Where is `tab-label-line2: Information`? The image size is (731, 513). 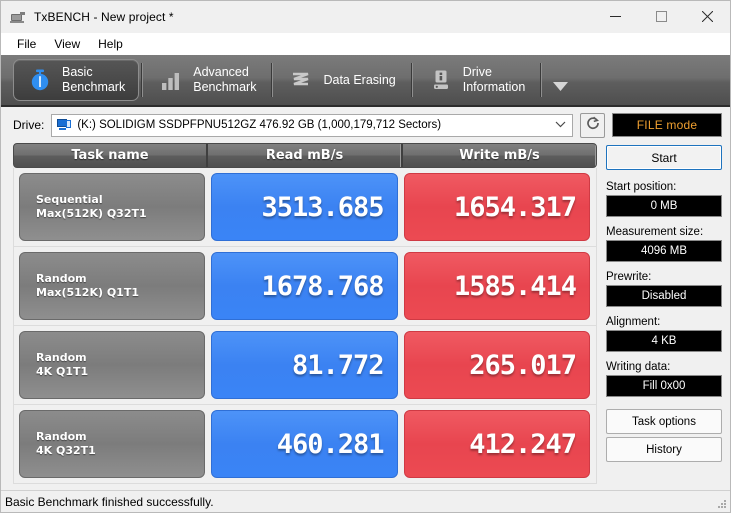
tab-label-line2: Information is located at coordinates (494, 87).